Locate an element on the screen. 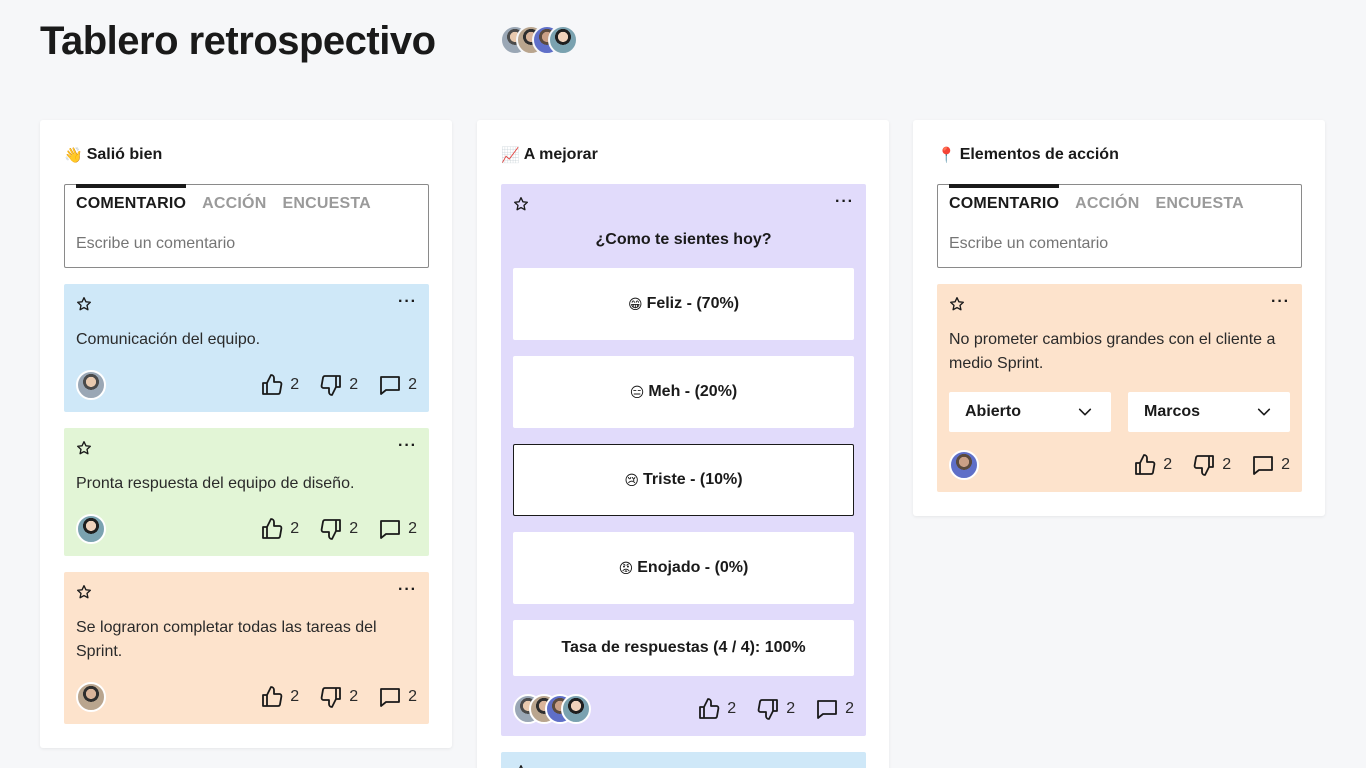 The height and width of the screenshot is (768, 1366). card-text: Comunicación del equipo. is located at coordinates (168, 339).